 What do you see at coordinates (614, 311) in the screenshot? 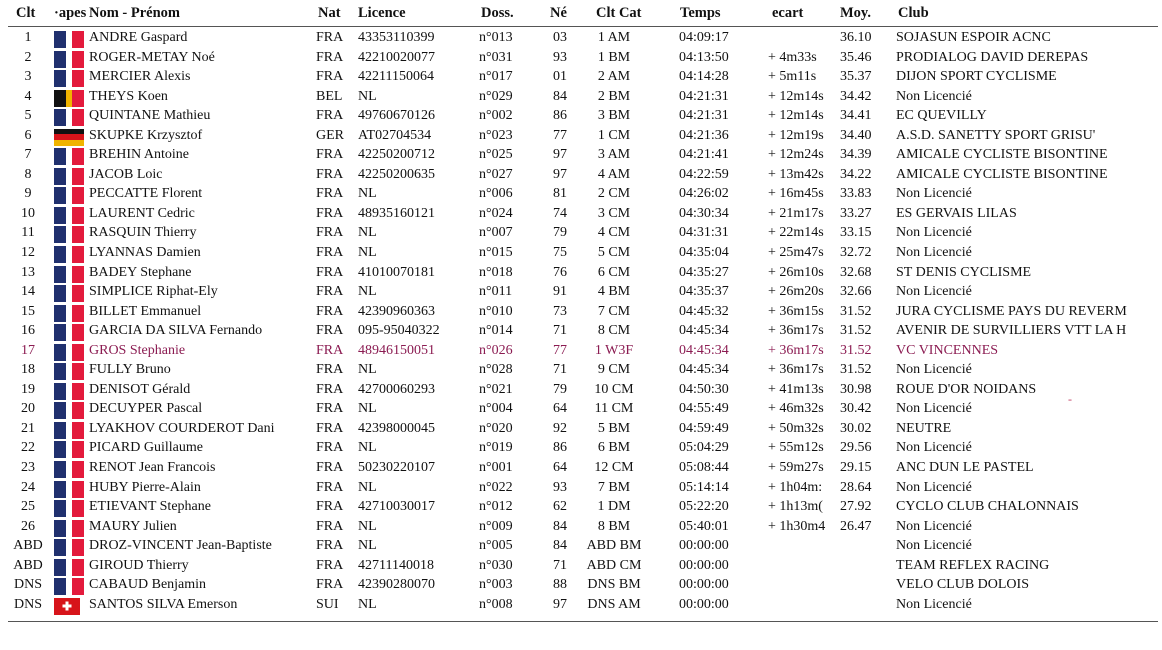
I see `category-rank-cell: 7 CM` at bounding box center [614, 311].